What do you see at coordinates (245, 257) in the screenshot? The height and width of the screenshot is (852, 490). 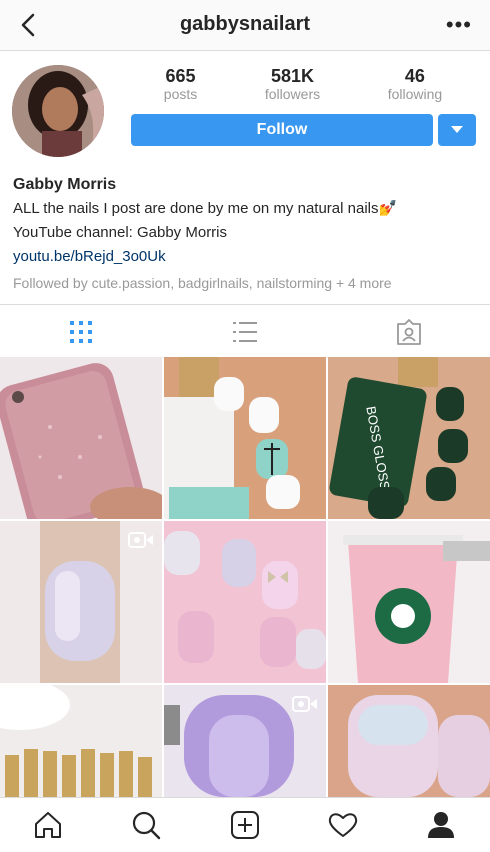 I see `bio-link: youtu.be/bRejd_3o0Uk` at bounding box center [245, 257].